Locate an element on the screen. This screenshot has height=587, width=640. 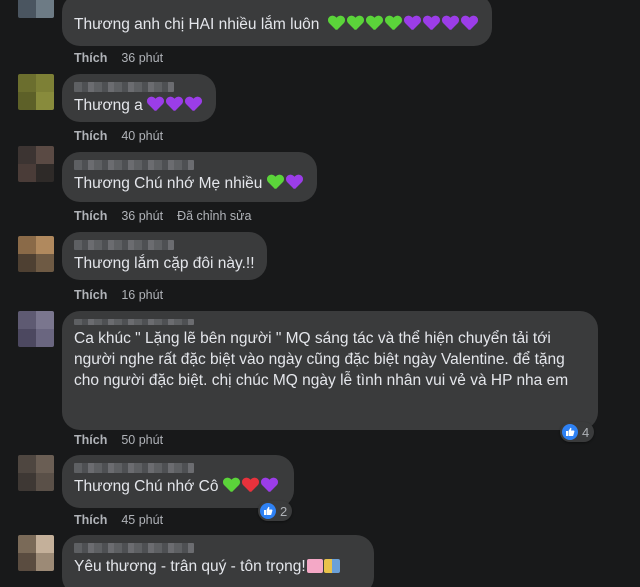
comment-text: Thương anh chị HAI nhiều lắm luôn is located at coordinates (199, 24).